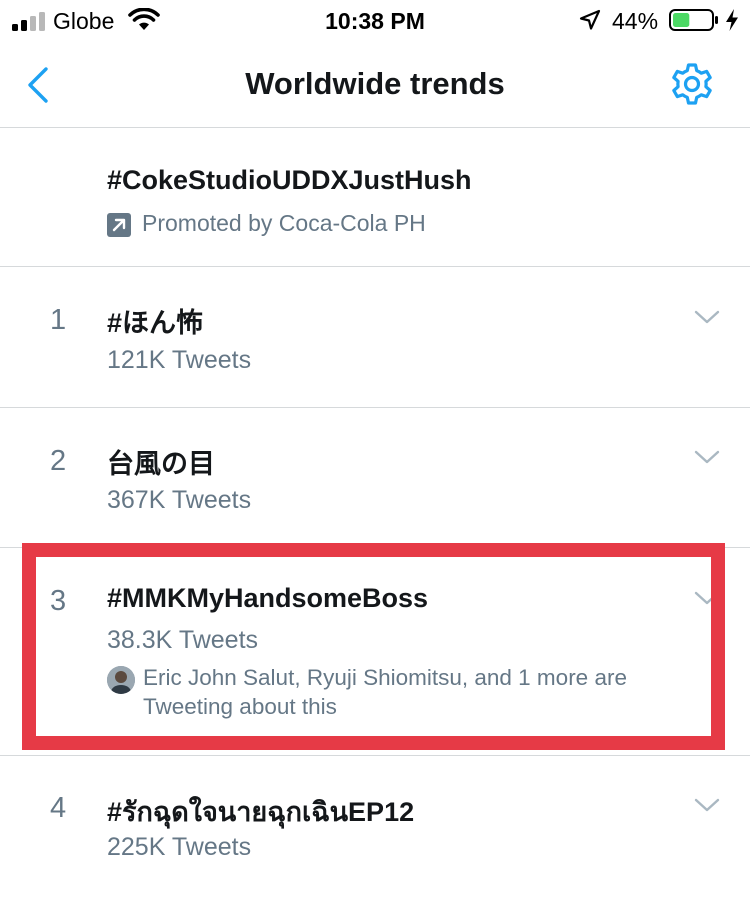 This screenshot has height=899, width=750. What do you see at coordinates (58, 461) in the screenshot?
I see `trend-rank: 2` at bounding box center [58, 461].